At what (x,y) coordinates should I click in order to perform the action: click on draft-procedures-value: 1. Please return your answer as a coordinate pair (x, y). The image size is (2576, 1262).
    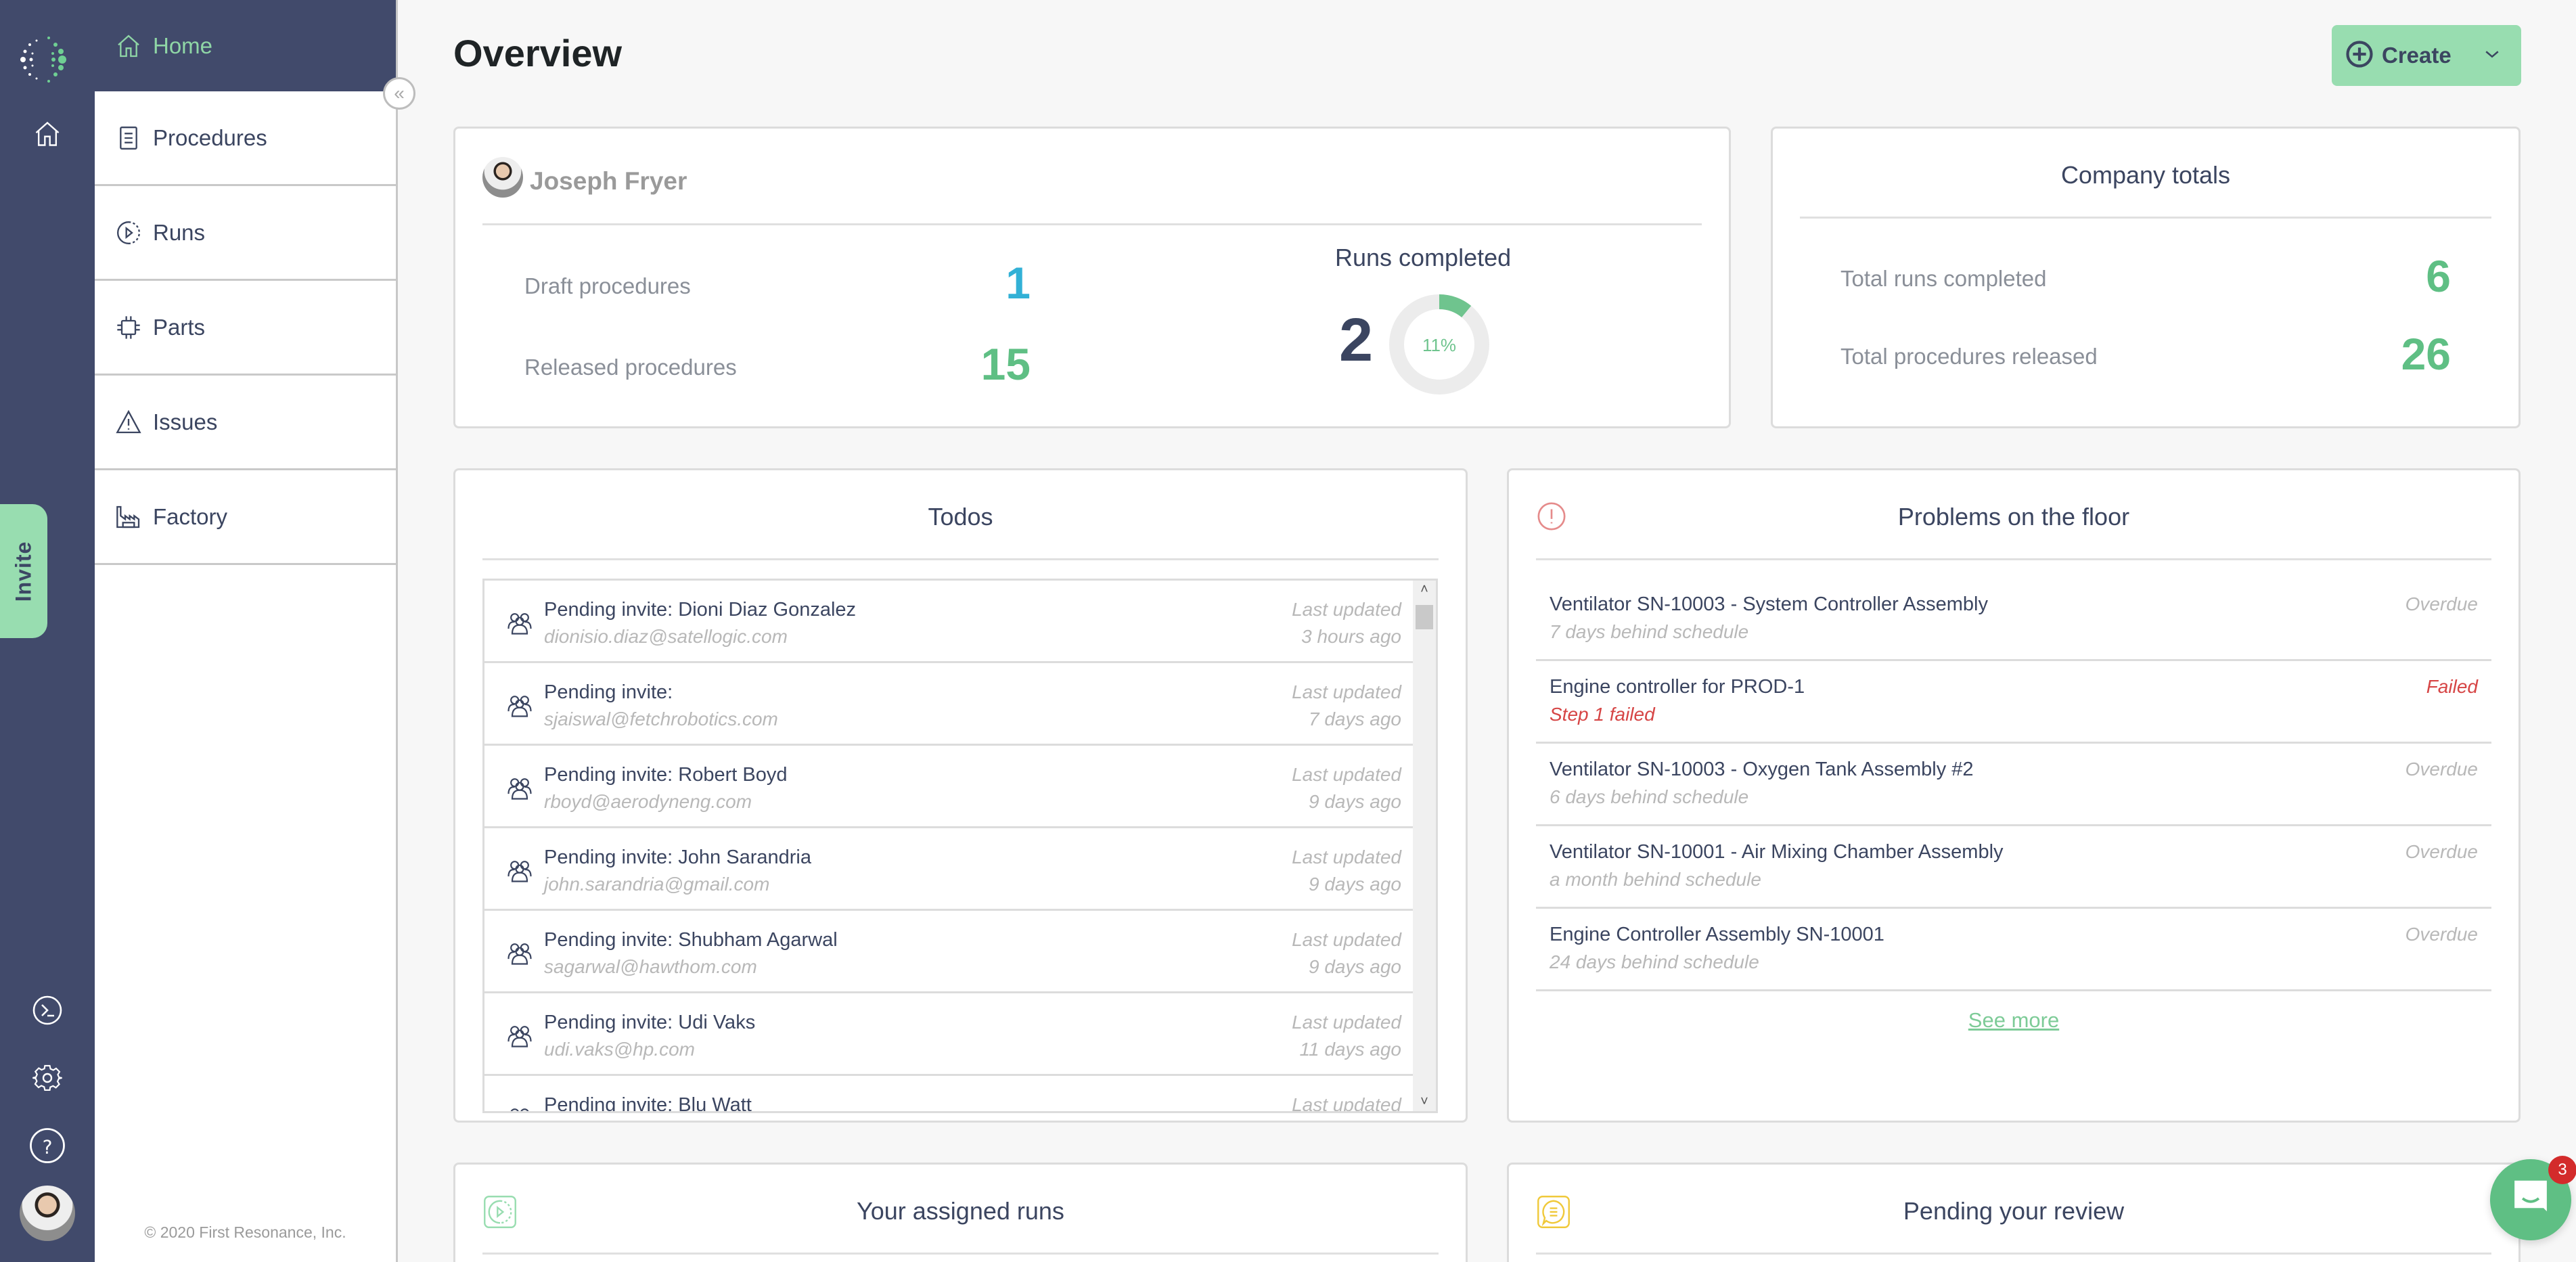
    Looking at the image, I should click on (980, 283).